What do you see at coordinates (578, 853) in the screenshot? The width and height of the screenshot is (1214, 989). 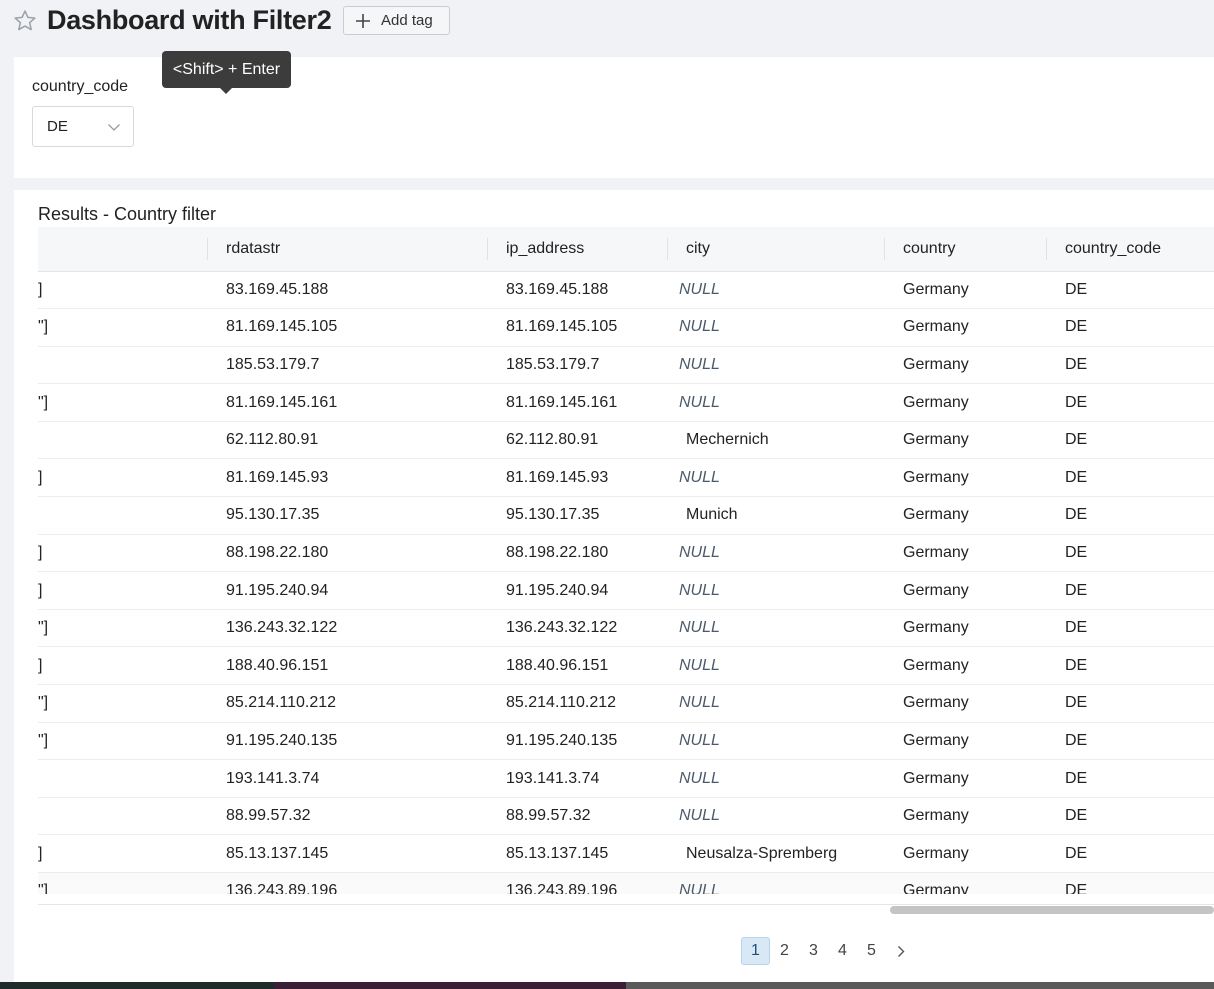 I see `table-cell-ip_address: 85.13.137.145` at bounding box center [578, 853].